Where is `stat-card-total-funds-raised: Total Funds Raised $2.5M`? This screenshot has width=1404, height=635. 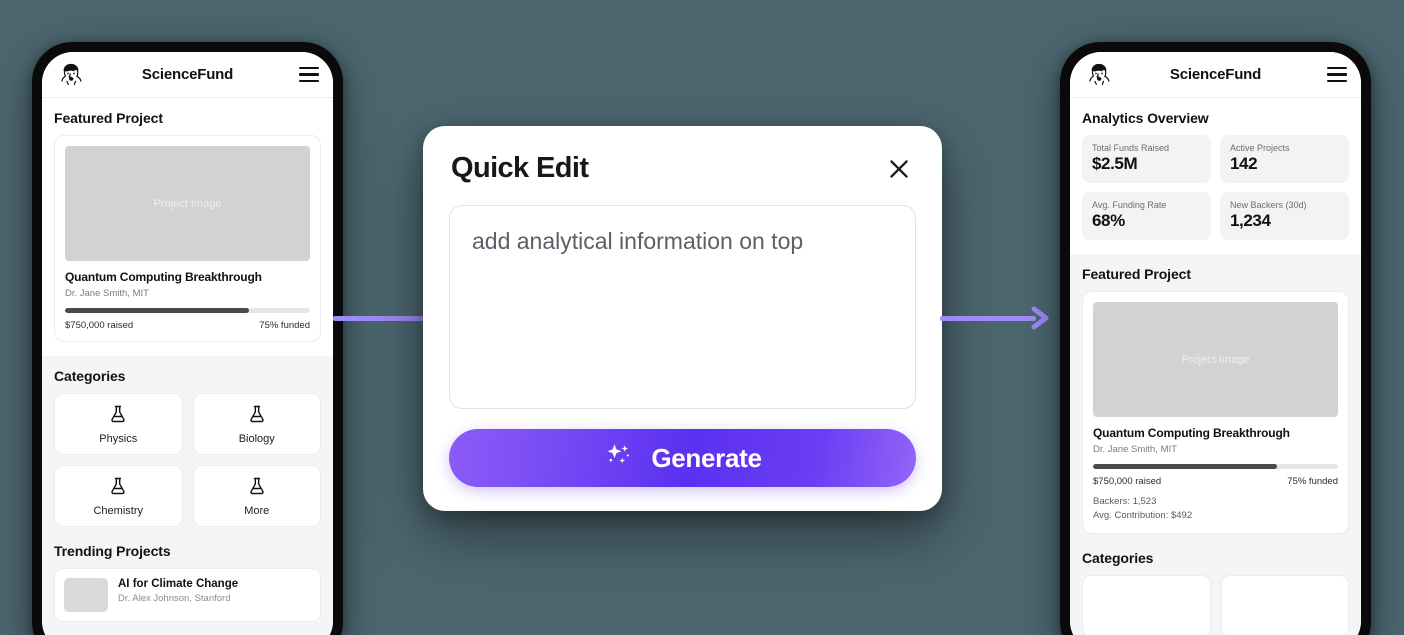
stat-card-total-funds-raised: Total Funds Raised $2.5M is located at coordinates (1146, 159).